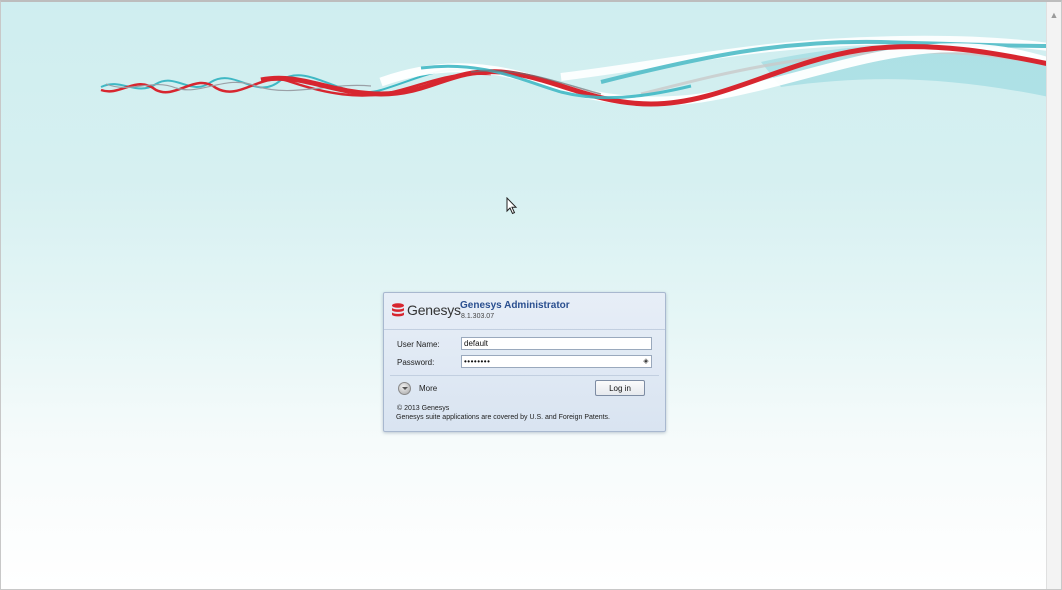  What do you see at coordinates (524, 311) in the screenshot?
I see `dialog-header: Genesys Genesys Administrator 8.1.303.07` at bounding box center [524, 311].